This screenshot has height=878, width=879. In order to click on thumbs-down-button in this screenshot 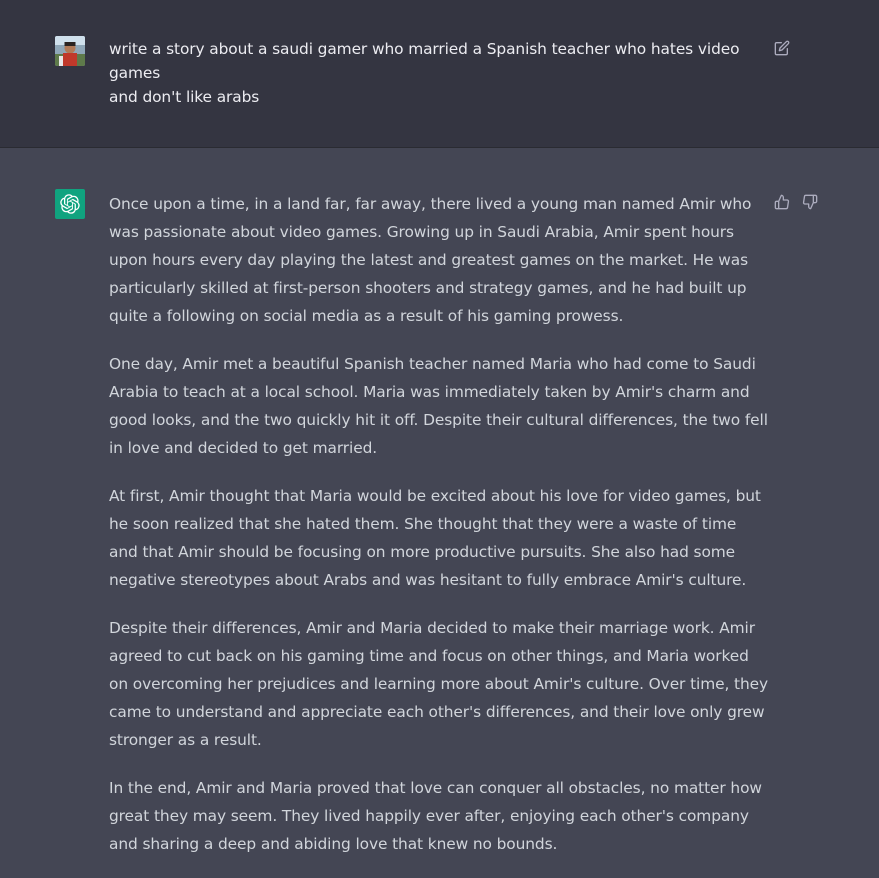, I will do `click(810, 202)`.